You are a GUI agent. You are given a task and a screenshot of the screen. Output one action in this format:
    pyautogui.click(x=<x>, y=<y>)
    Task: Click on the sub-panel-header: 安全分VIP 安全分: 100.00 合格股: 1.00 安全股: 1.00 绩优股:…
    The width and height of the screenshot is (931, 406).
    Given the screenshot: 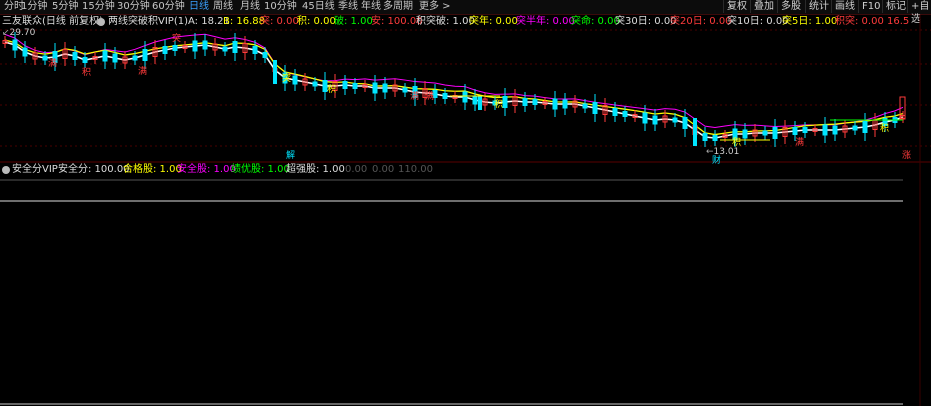 What is the action you would take?
    pyautogui.click(x=465, y=170)
    